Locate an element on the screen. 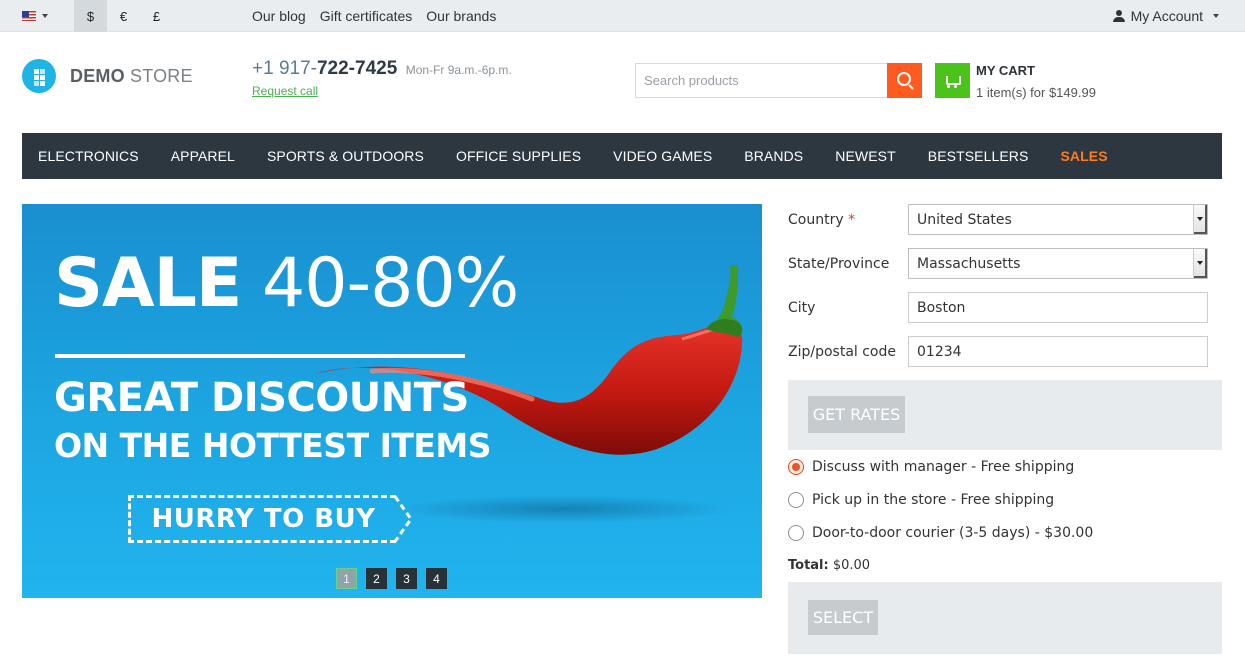 The height and width of the screenshot is (660, 1245). banner-subheadline: ON THE HOTTEST ITEMS is located at coordinates (273, 445).